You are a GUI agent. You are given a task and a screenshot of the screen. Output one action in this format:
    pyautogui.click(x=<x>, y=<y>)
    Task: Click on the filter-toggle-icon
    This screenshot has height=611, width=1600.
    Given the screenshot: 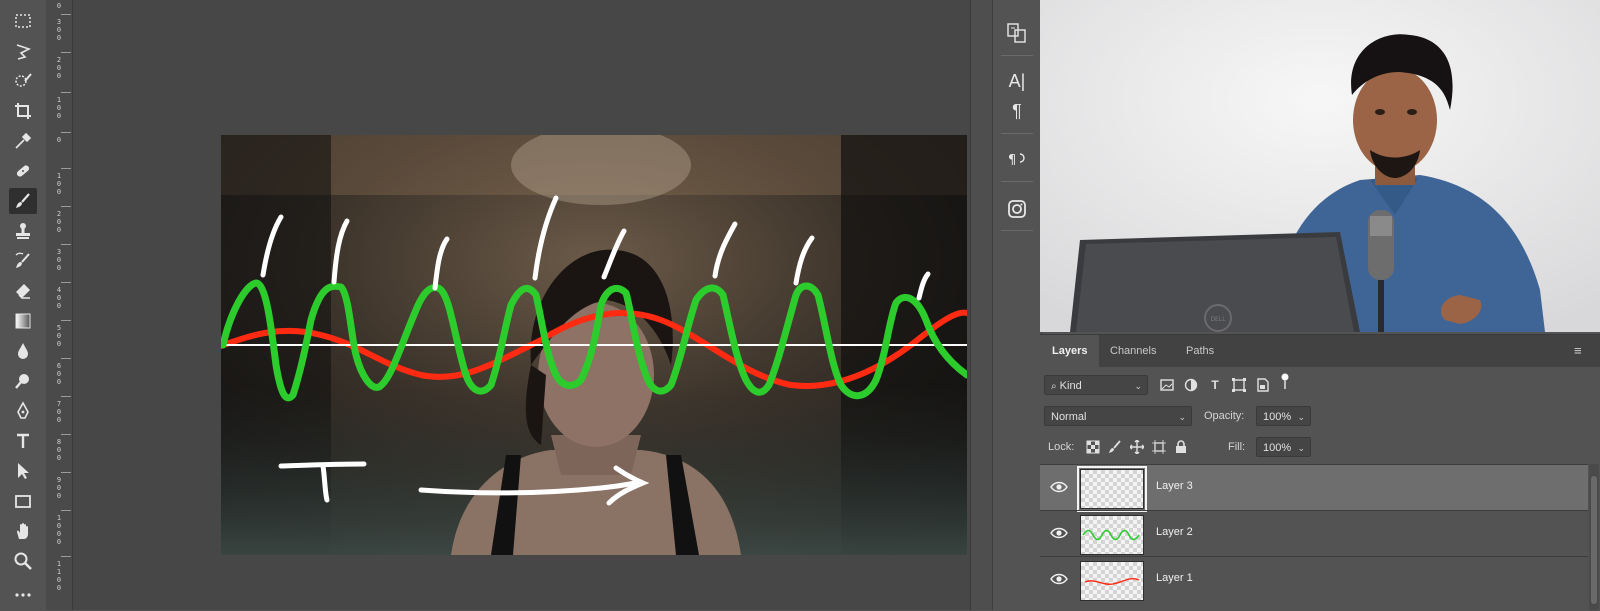 What is the action you would take?
    pyautogui.click(x=1285, y=382)
    